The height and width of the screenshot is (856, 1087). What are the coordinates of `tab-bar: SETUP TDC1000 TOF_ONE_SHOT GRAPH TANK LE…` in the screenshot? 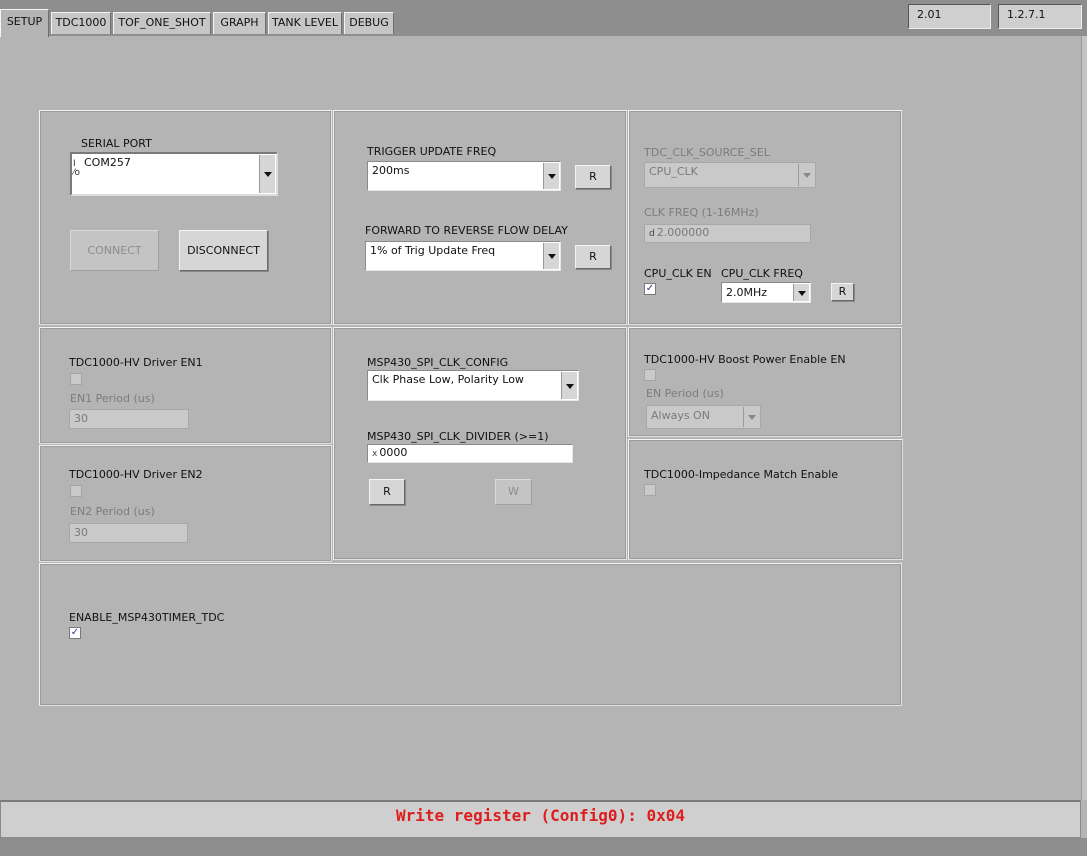 It's located at (543, 18).